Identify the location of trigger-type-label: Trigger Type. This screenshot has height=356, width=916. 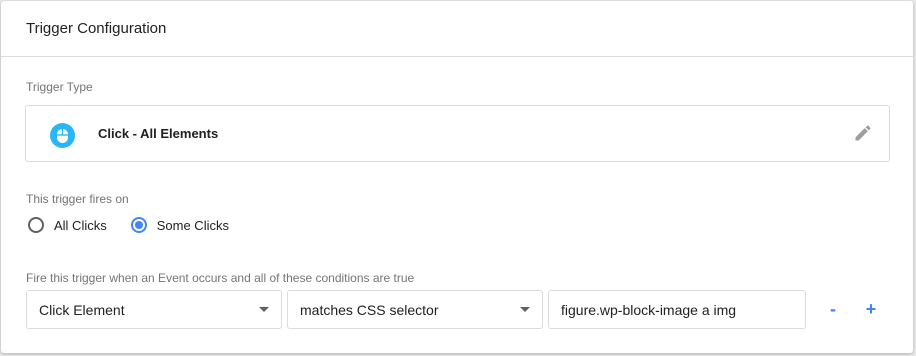
(59, 87).